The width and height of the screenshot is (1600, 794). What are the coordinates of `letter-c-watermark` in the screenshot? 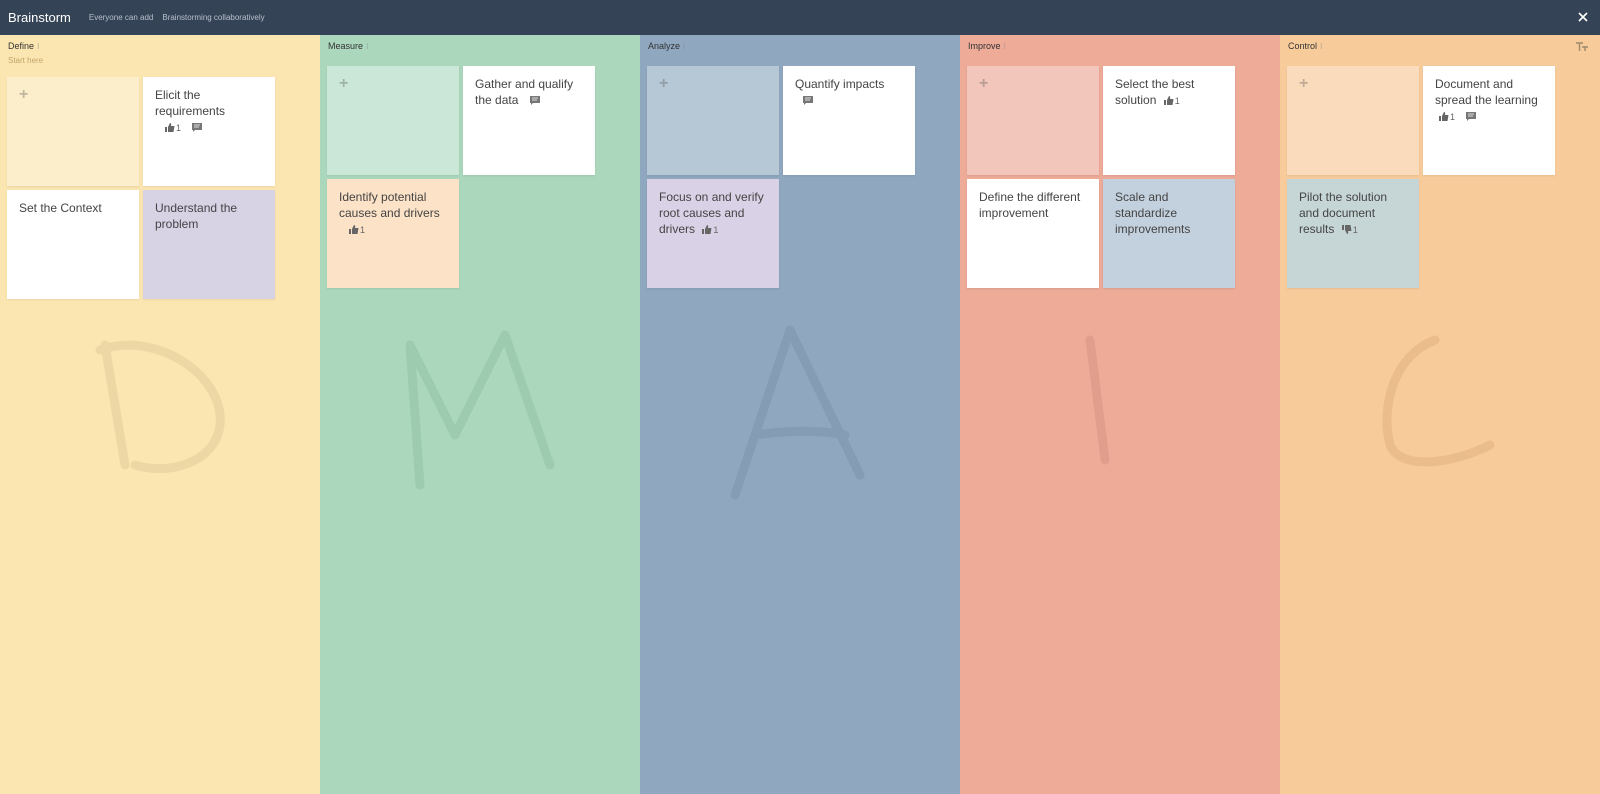 It's located at (1438, 401).